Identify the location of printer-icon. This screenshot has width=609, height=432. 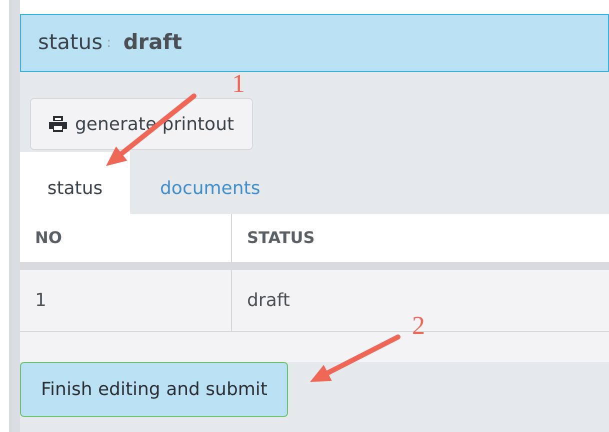
(58, 124).